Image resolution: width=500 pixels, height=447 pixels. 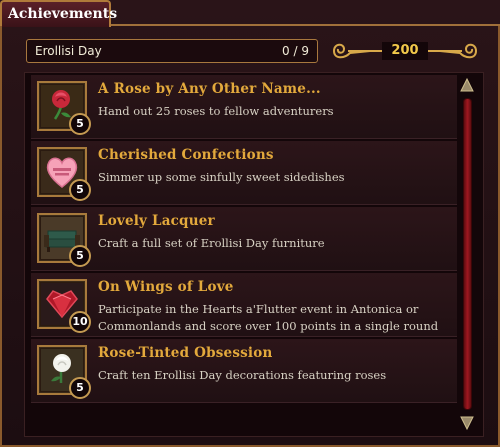 What do you see at coordinates (221, 177) in the screenshot?
I see `achievement-description: Simmer up some sinfully sweet sidedishes` at bounding box center [221, 177].